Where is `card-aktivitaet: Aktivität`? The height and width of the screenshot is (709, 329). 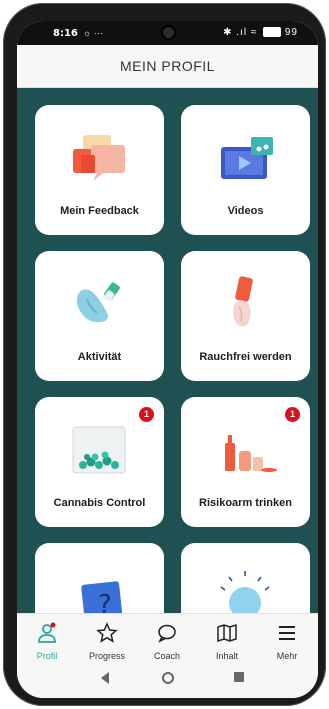 card-aktivitaet: Aktivität is located at coordinates (99, 316).